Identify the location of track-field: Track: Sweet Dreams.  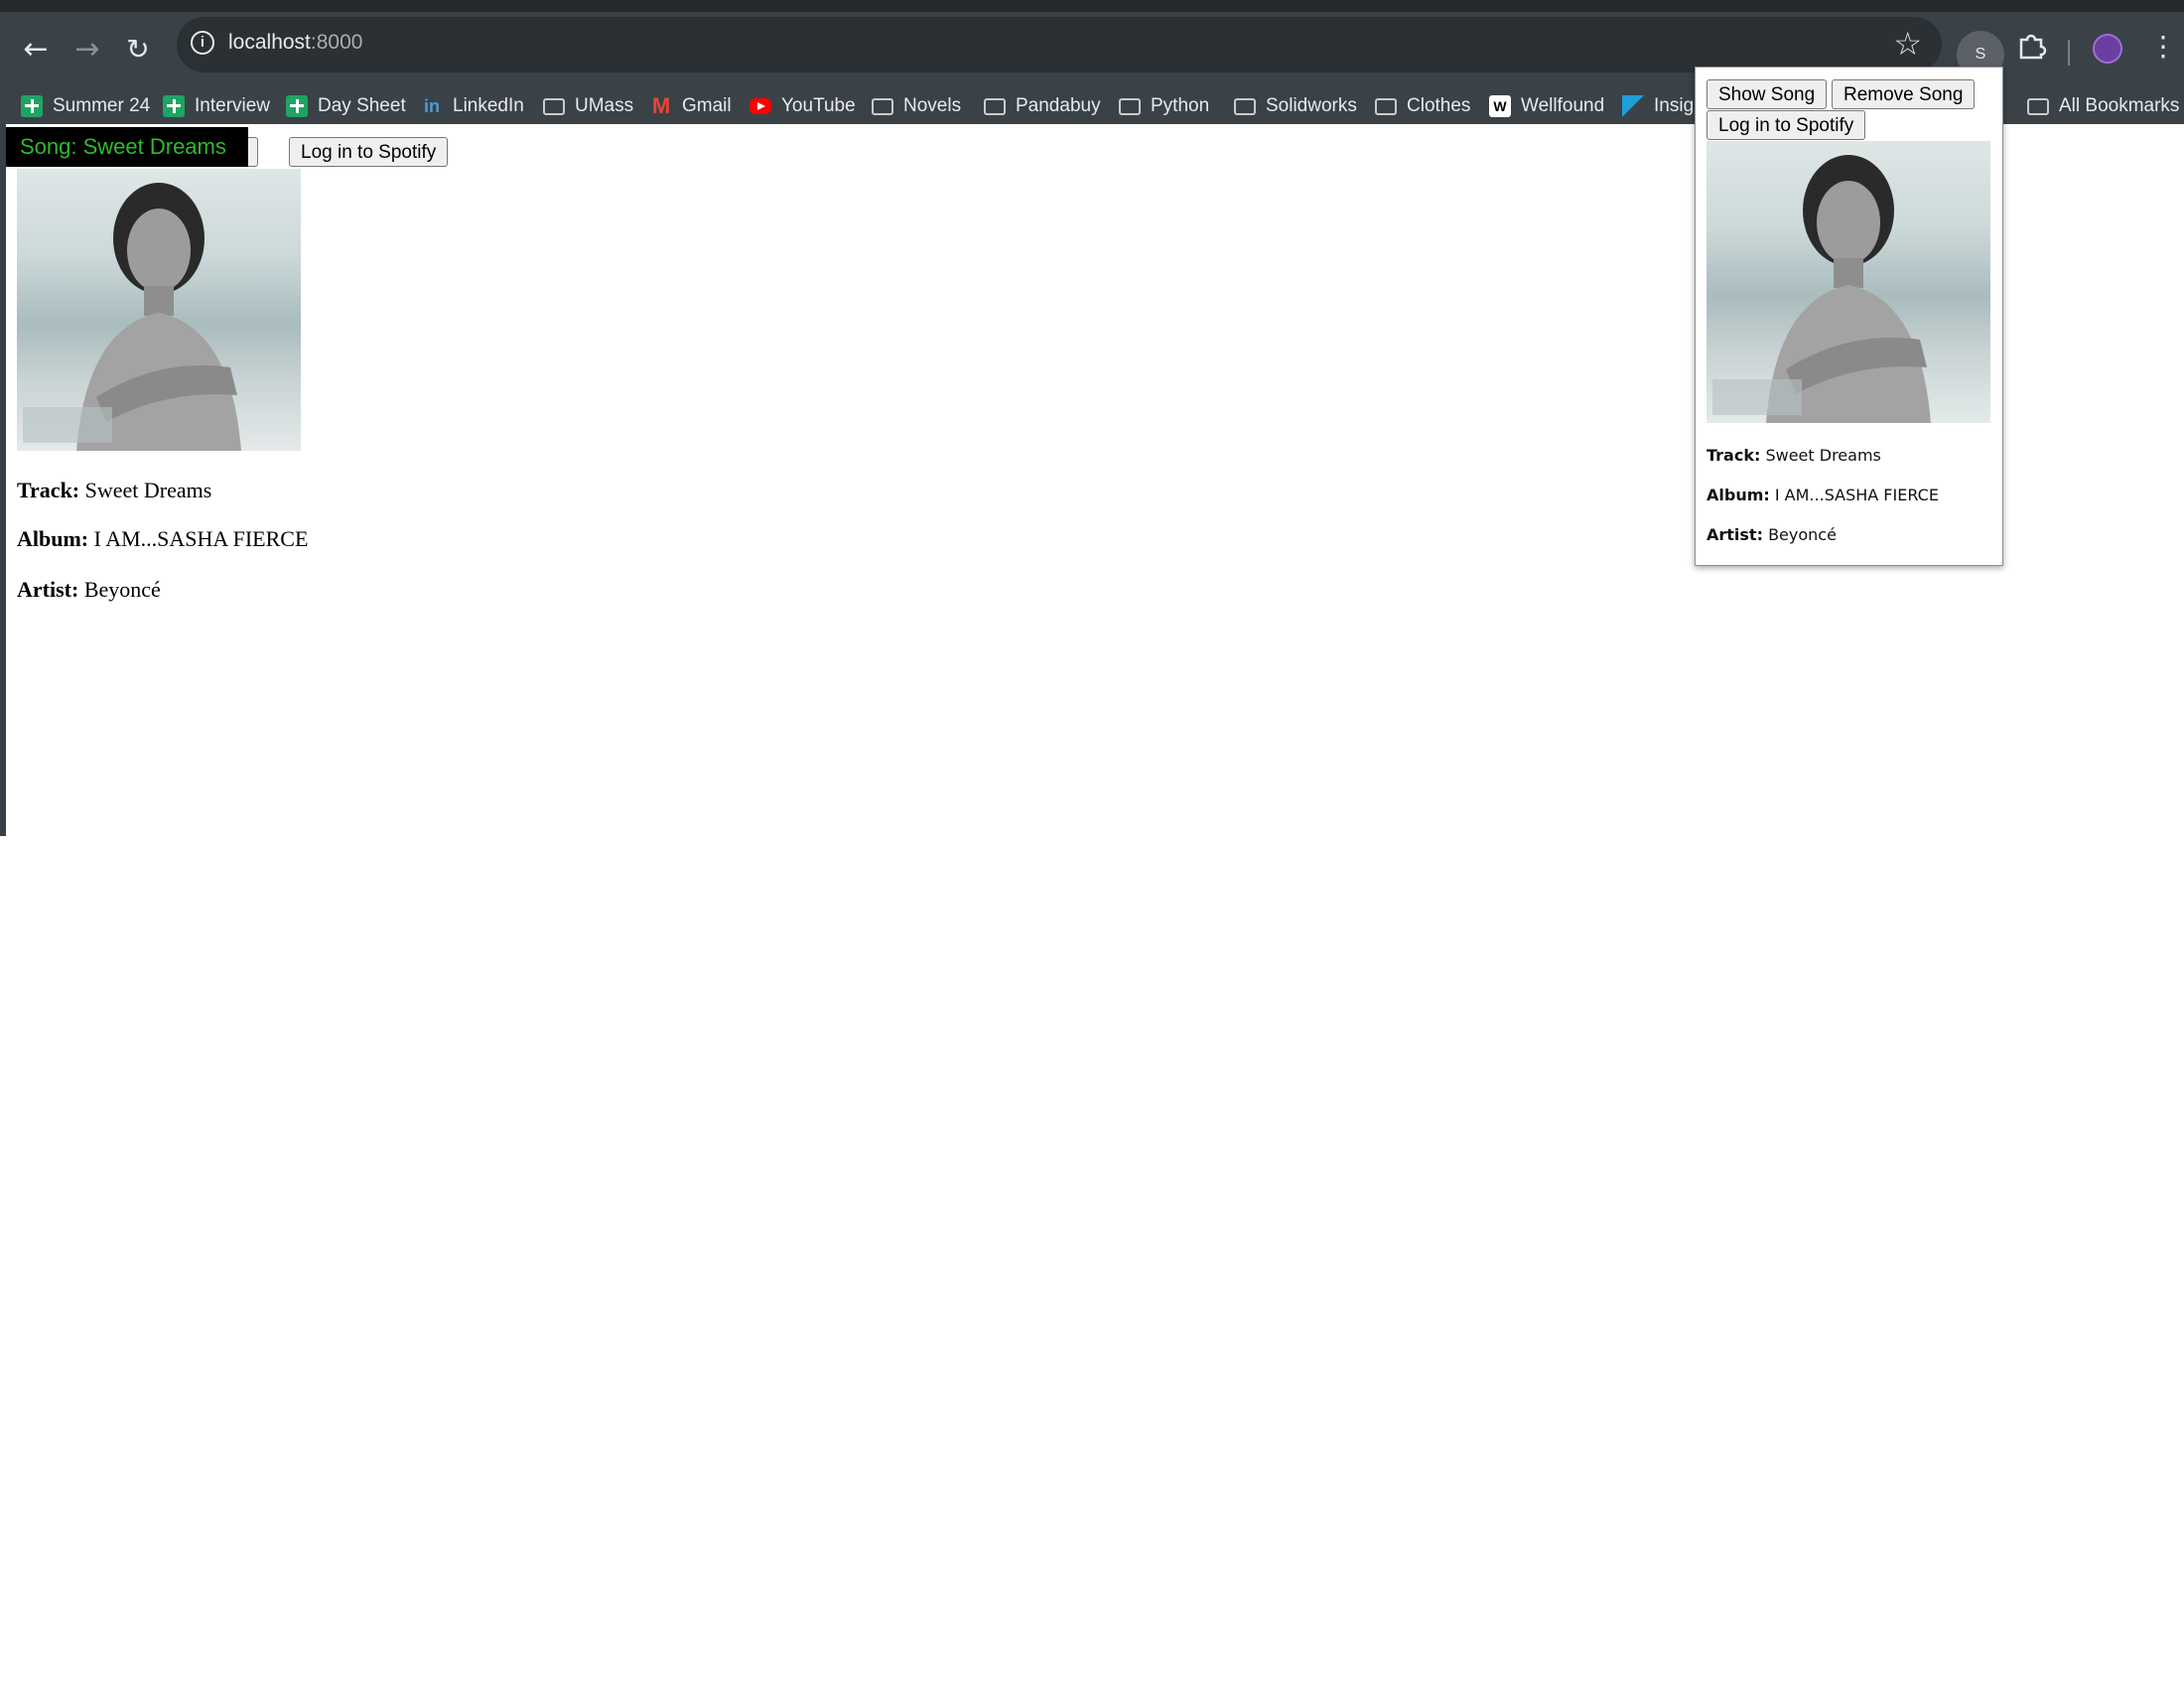
(114, 490).